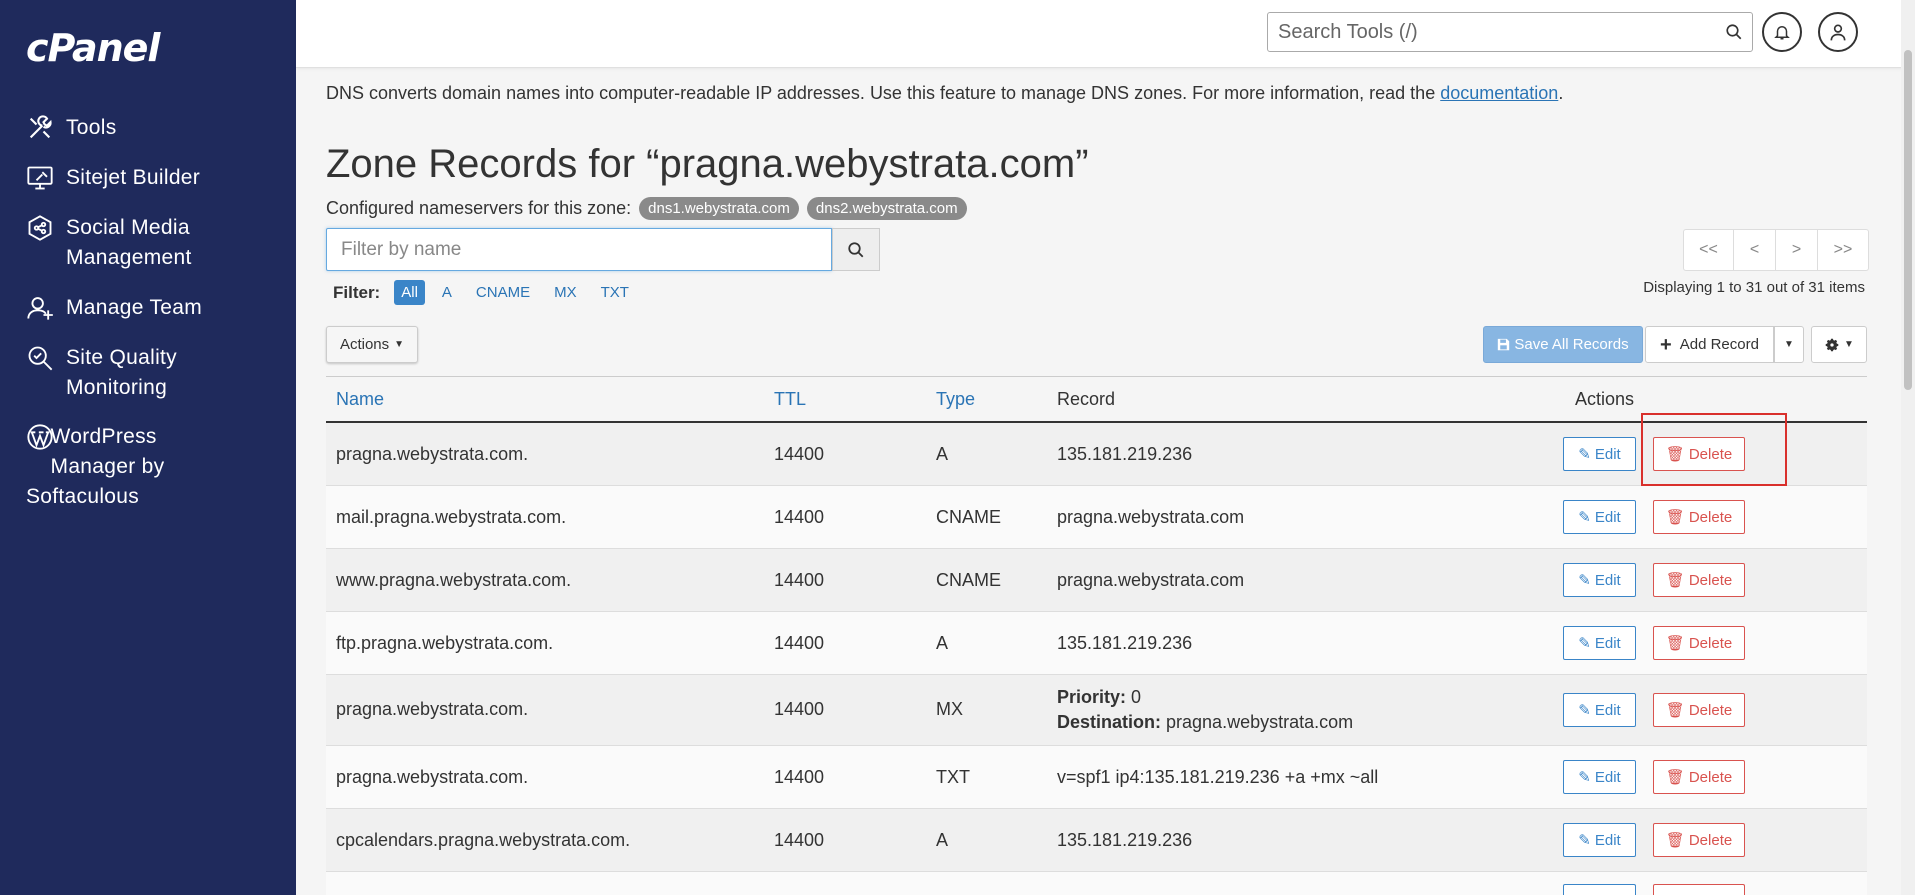 The height and width of the screenshot is (895, 1915). I want to click on monitor-brush-icon, so click(40, 178).